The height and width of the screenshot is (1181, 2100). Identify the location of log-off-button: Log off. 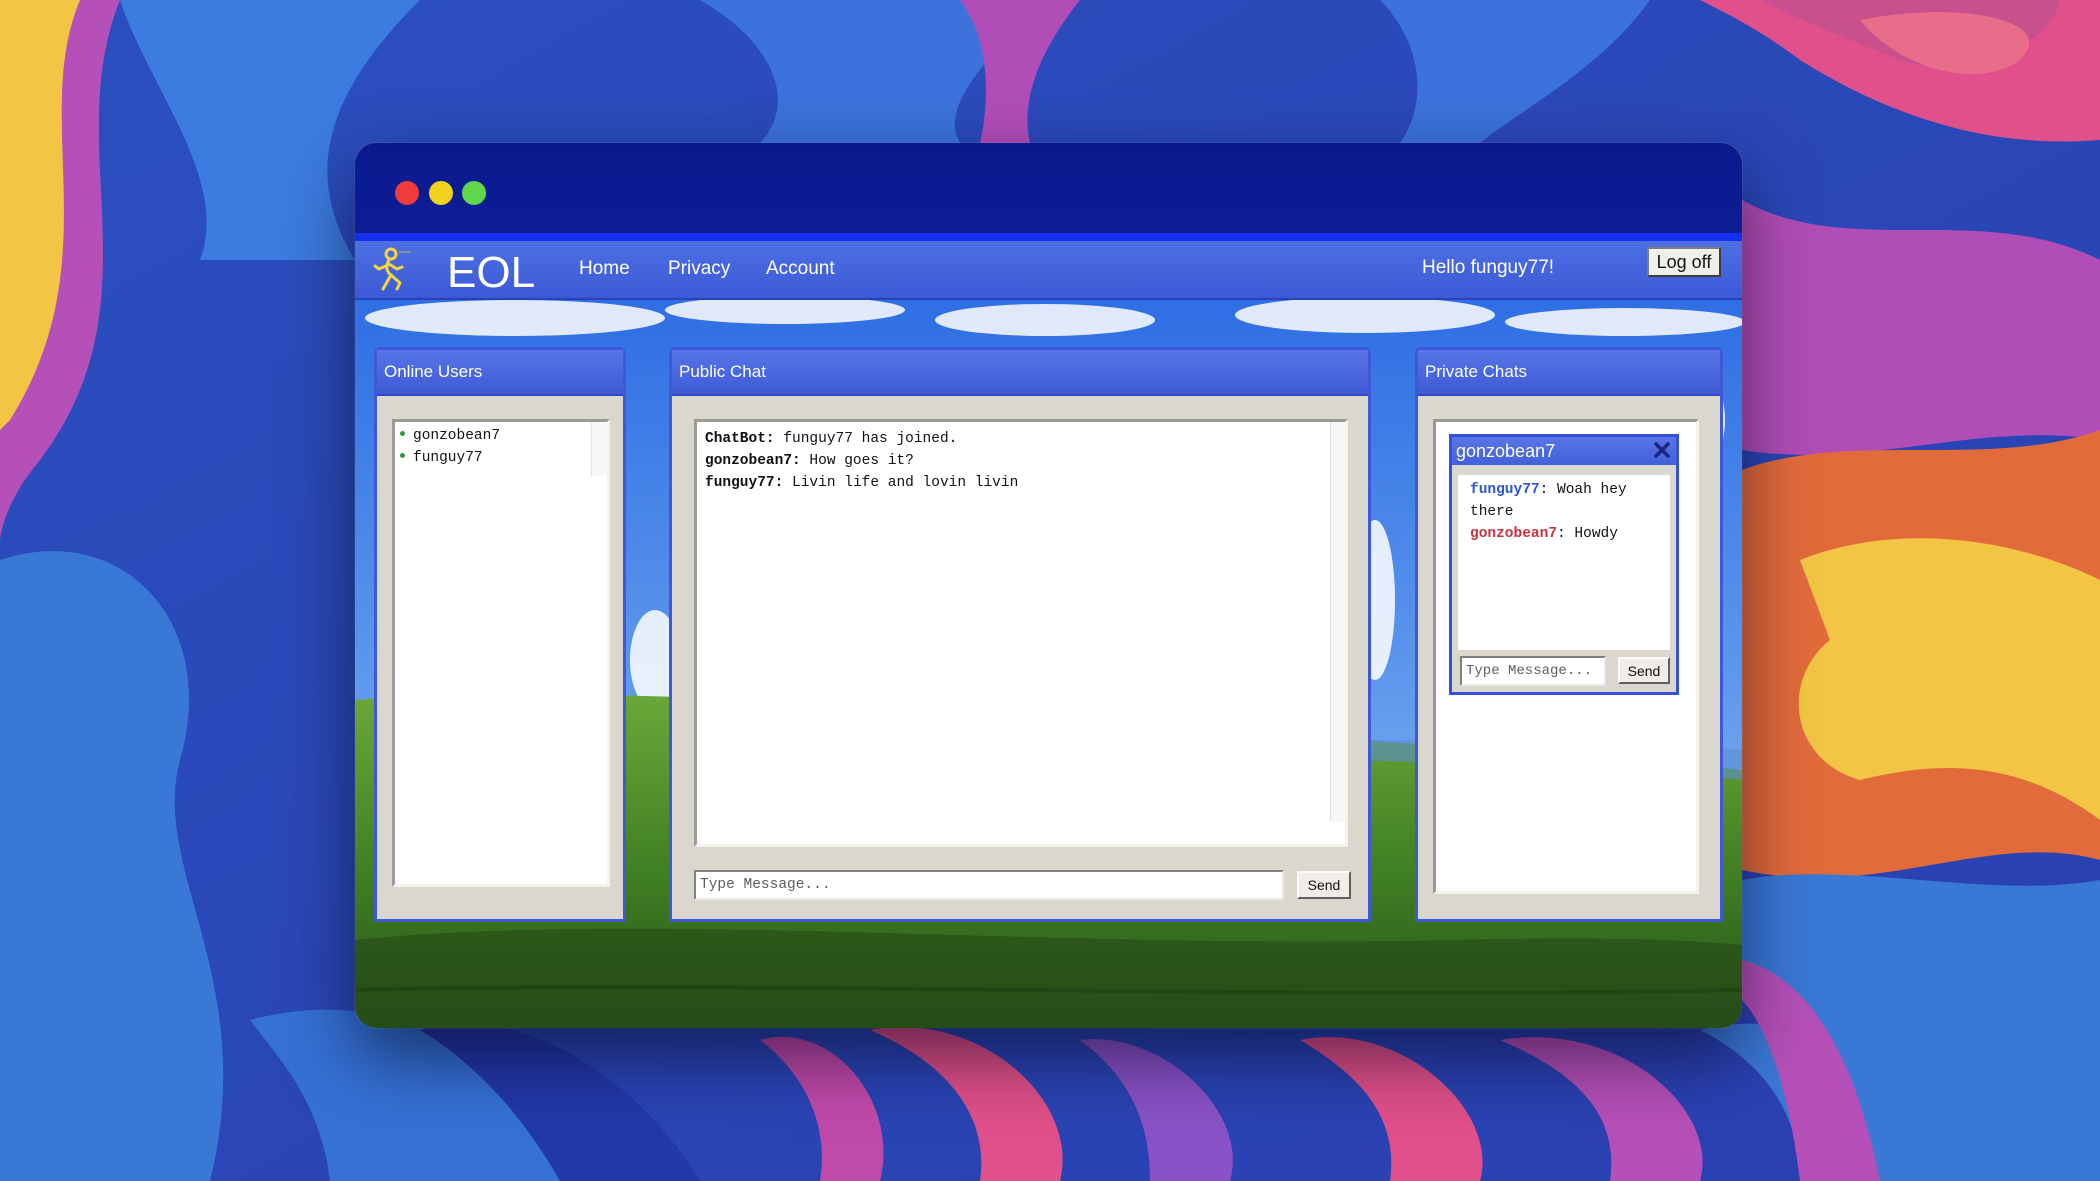
(1684, 262).